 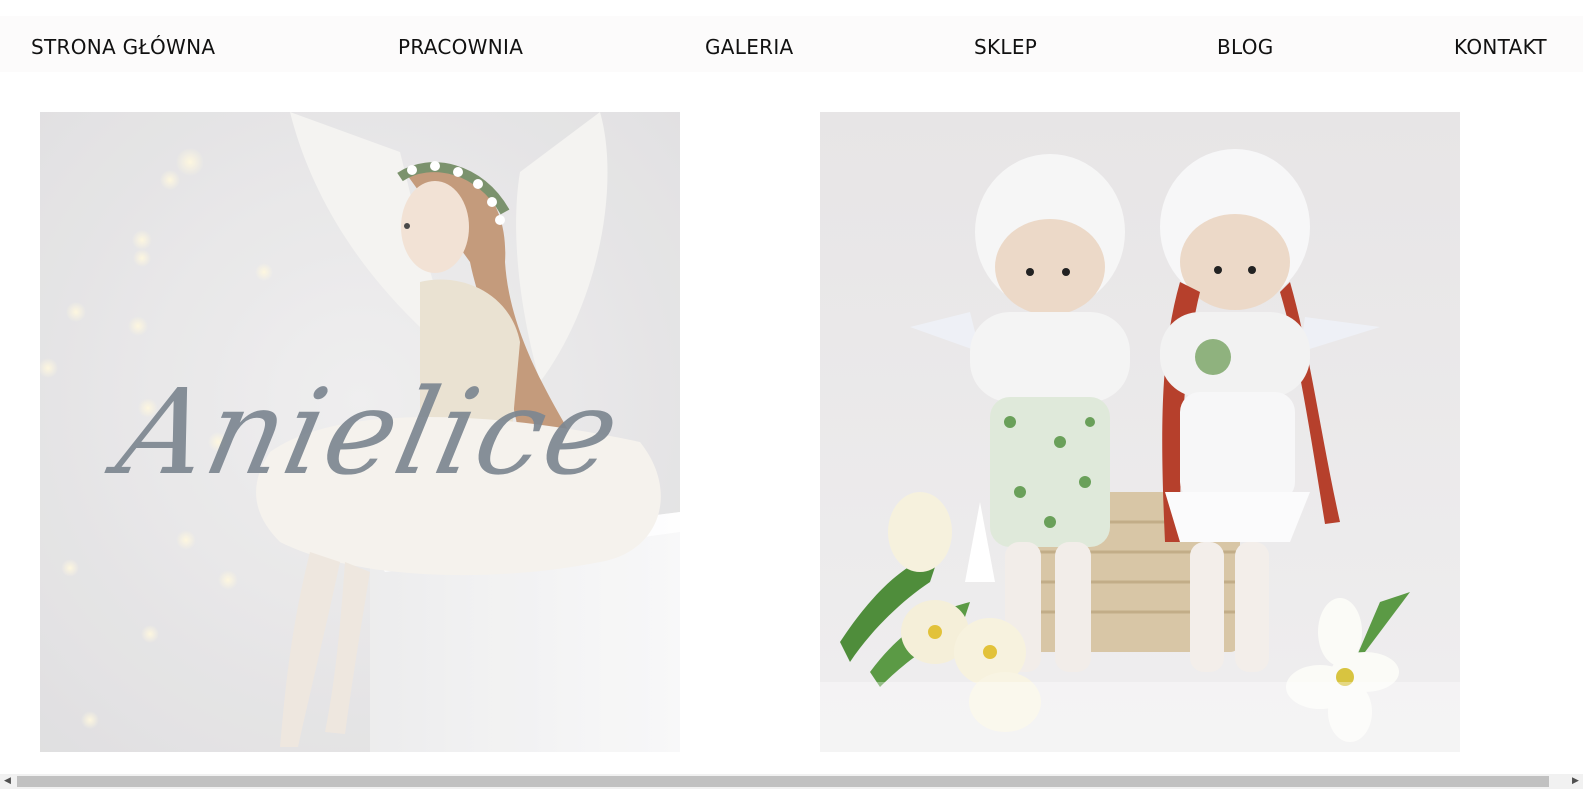 I want to click on nav-item-studio: PRACOWNIA, so click(x=460, y=44).